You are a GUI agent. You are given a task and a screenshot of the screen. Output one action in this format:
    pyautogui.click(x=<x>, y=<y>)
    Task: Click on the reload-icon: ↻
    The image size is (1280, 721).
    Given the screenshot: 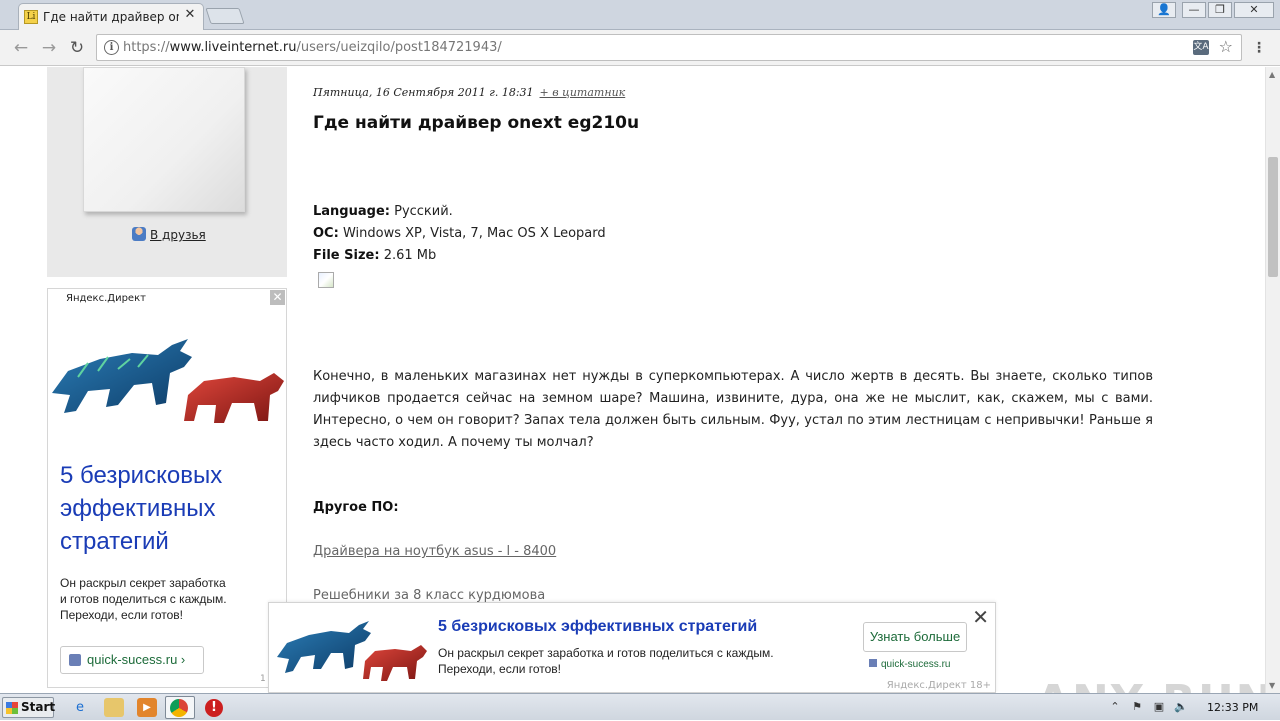 What is the action you would take?
    pyautogui.click(x=77, y=48)
    